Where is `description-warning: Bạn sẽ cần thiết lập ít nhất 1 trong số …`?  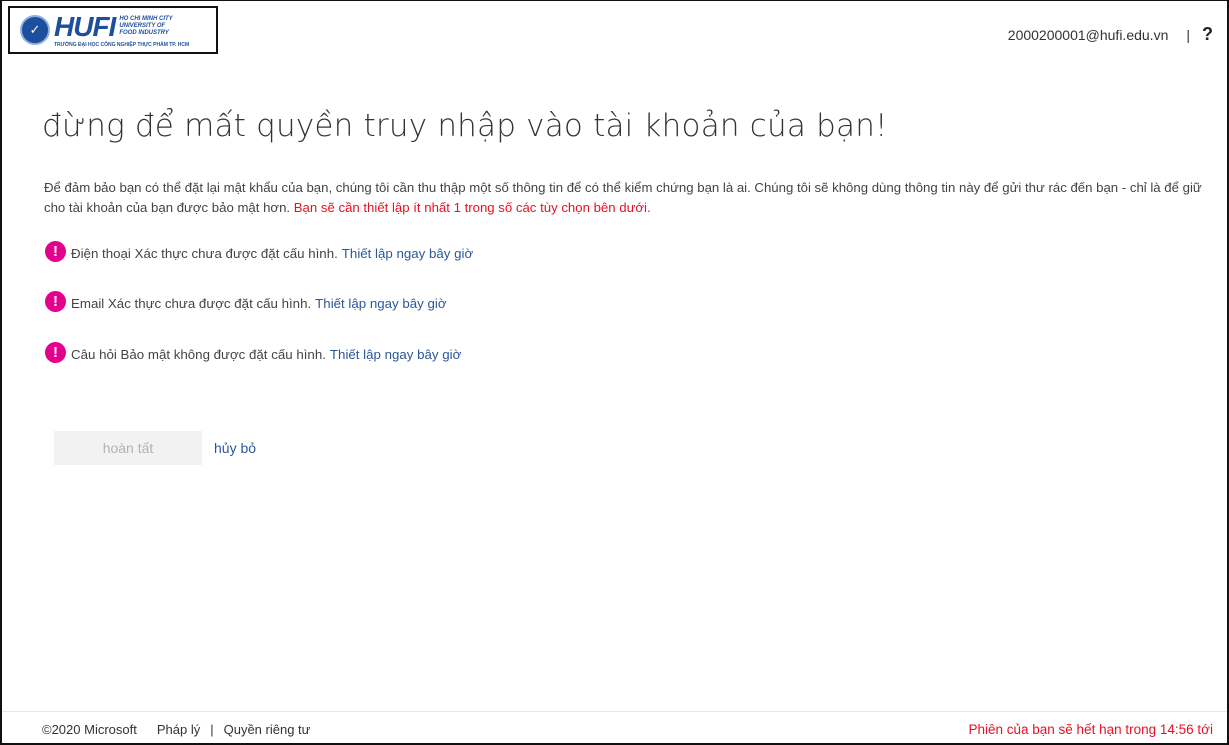 description-warning: Bạn sẽ cần thiết lập ít nhất 1 trong số … is located at coordinates (472, 207).